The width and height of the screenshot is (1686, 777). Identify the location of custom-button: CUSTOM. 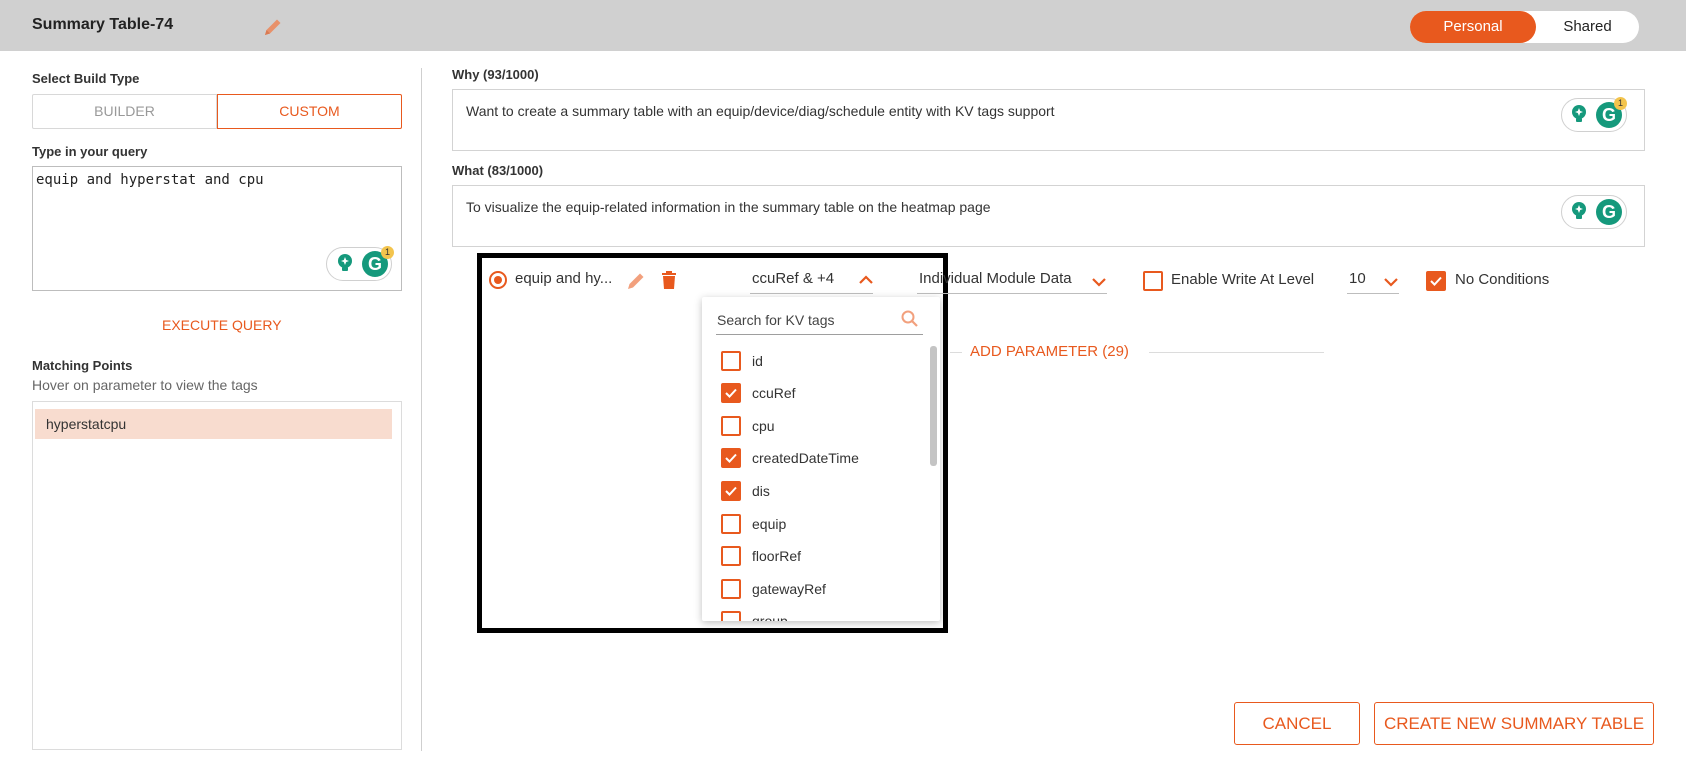
(309, 111).